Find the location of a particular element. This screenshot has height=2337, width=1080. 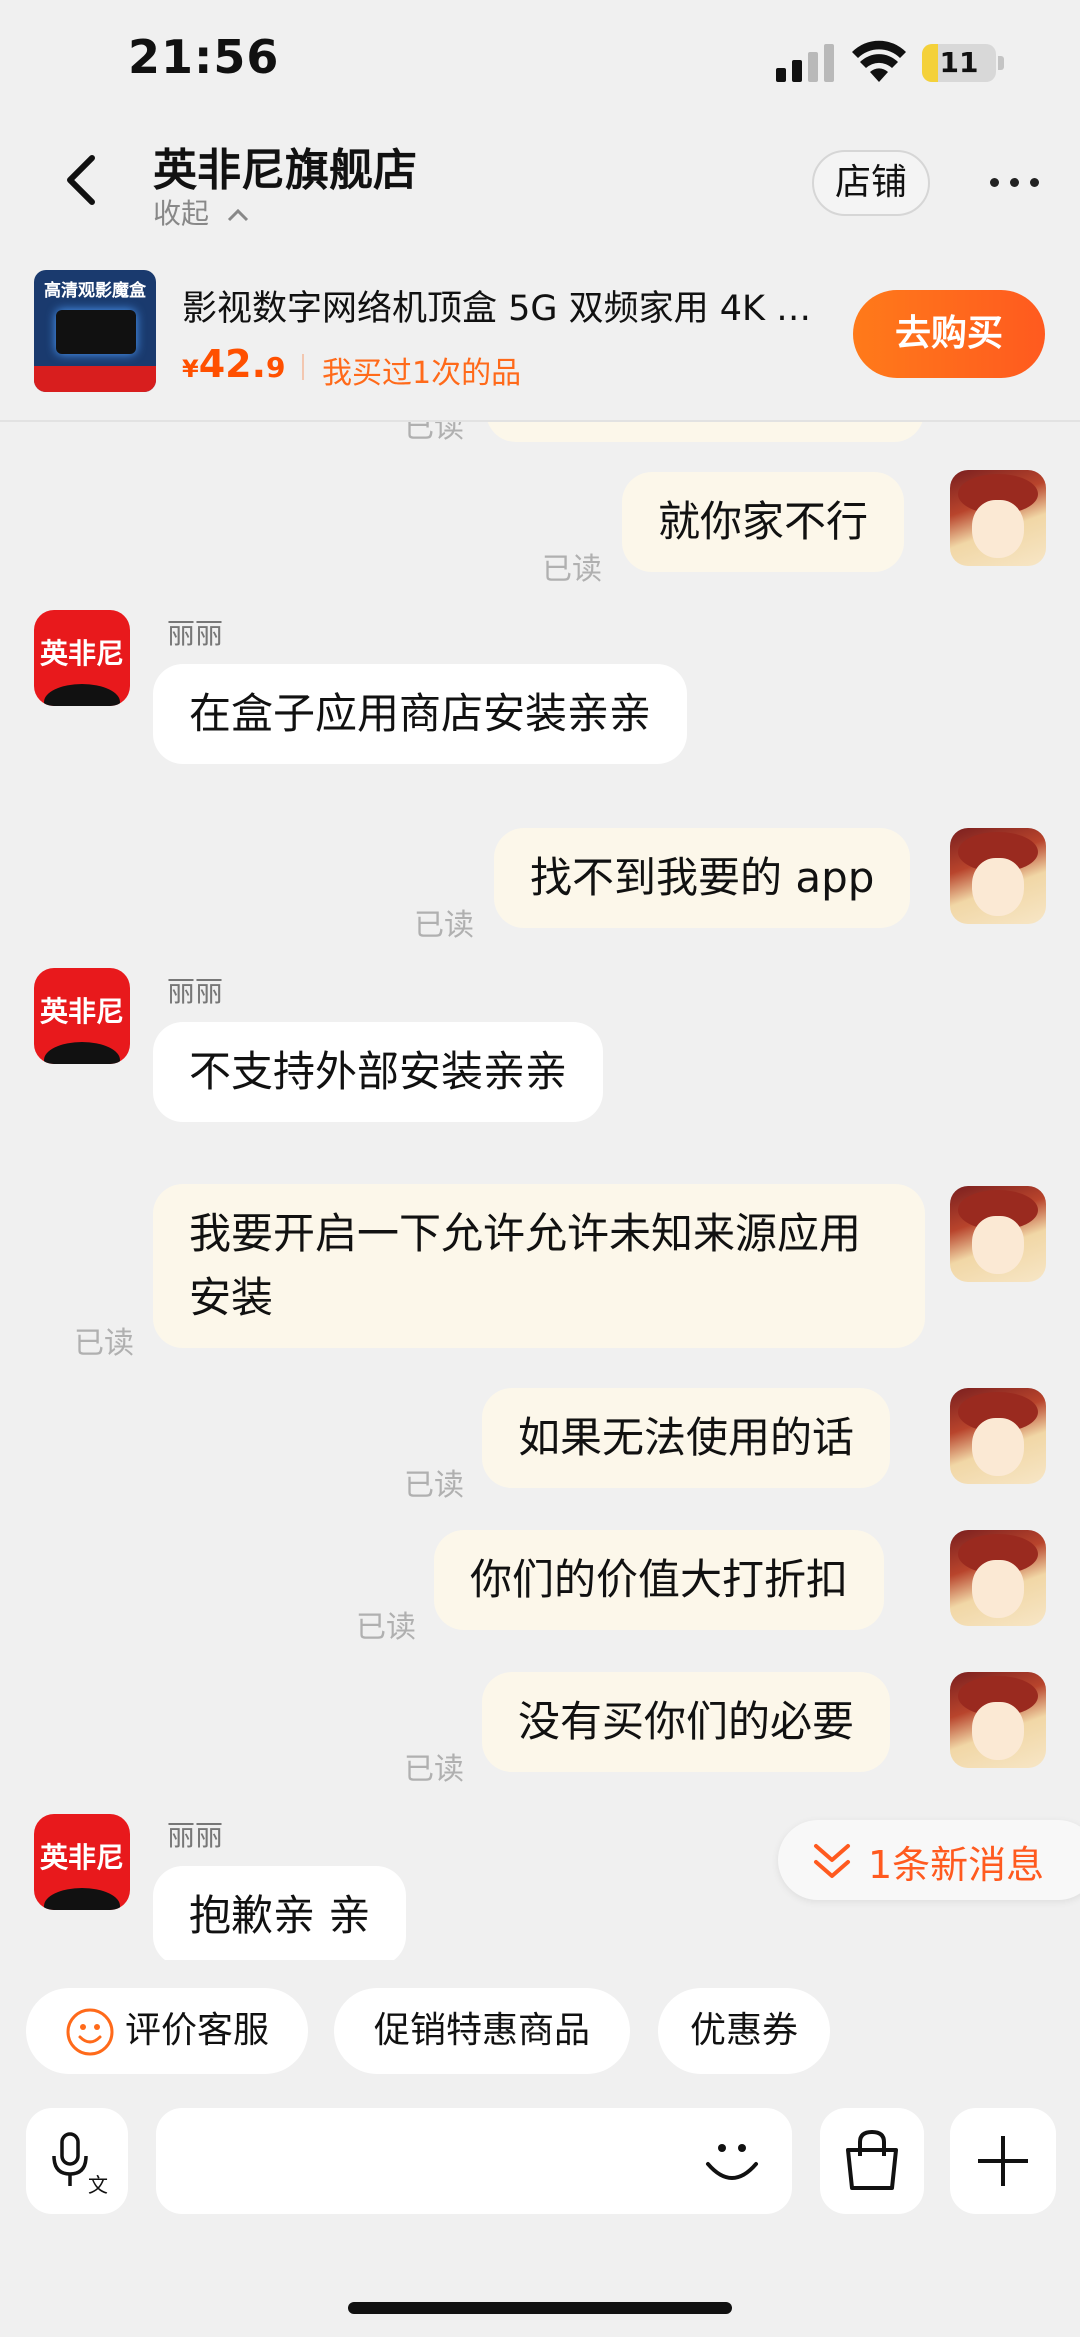

quick-actions: 评价客服 促销特惠商品 优惠券 is located at coordinates (540, 2030).